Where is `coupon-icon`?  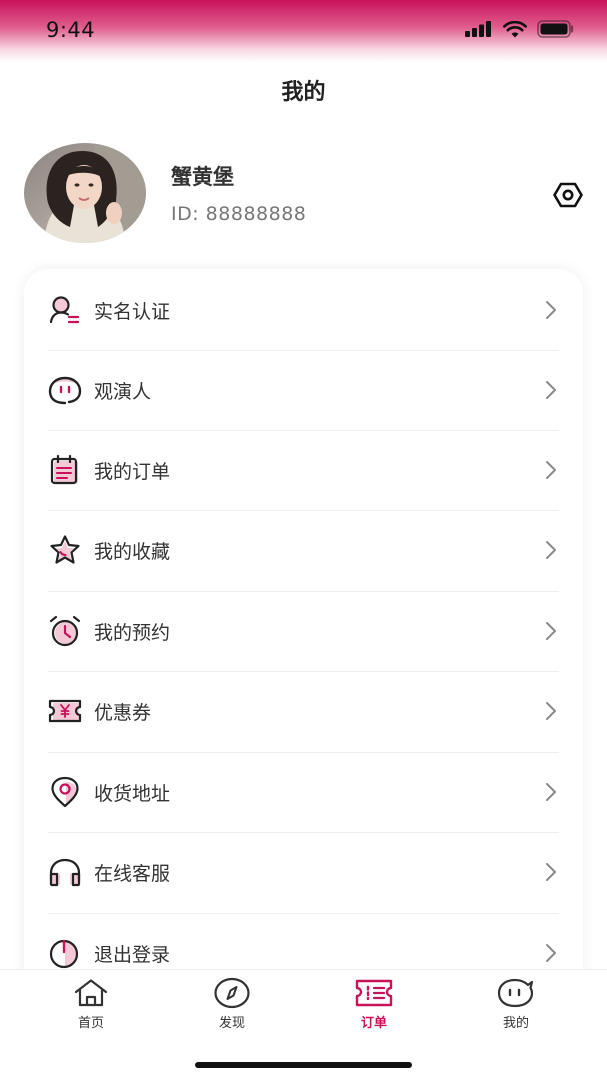
coupon-icon is located at coordinates (65, 711).